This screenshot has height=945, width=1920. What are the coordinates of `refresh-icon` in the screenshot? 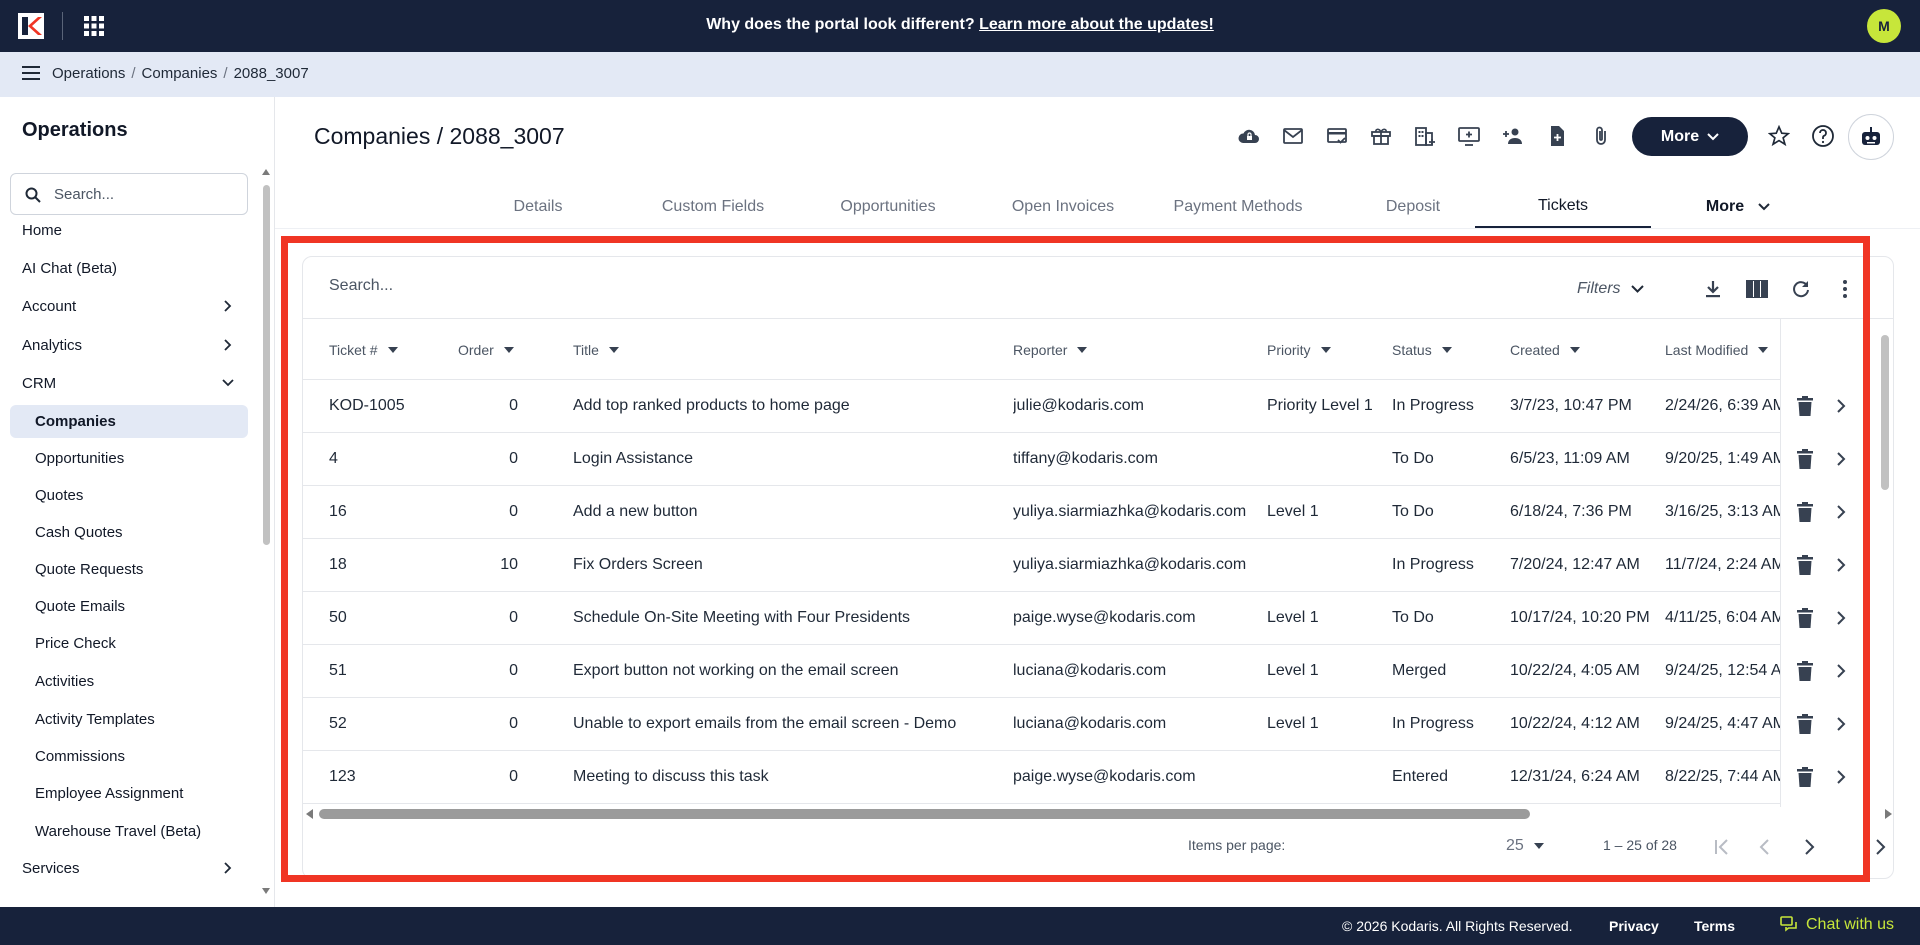 It's located at (1801, 289).